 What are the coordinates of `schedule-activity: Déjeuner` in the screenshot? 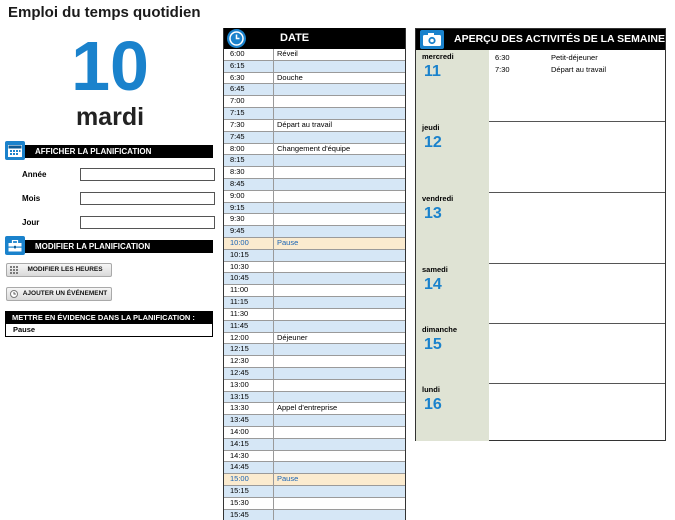 It's located at (339, 338).